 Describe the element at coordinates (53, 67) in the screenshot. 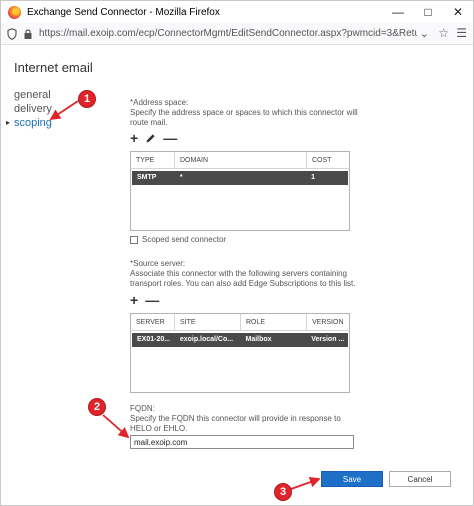

I see `page-title: Internet email` at that location.